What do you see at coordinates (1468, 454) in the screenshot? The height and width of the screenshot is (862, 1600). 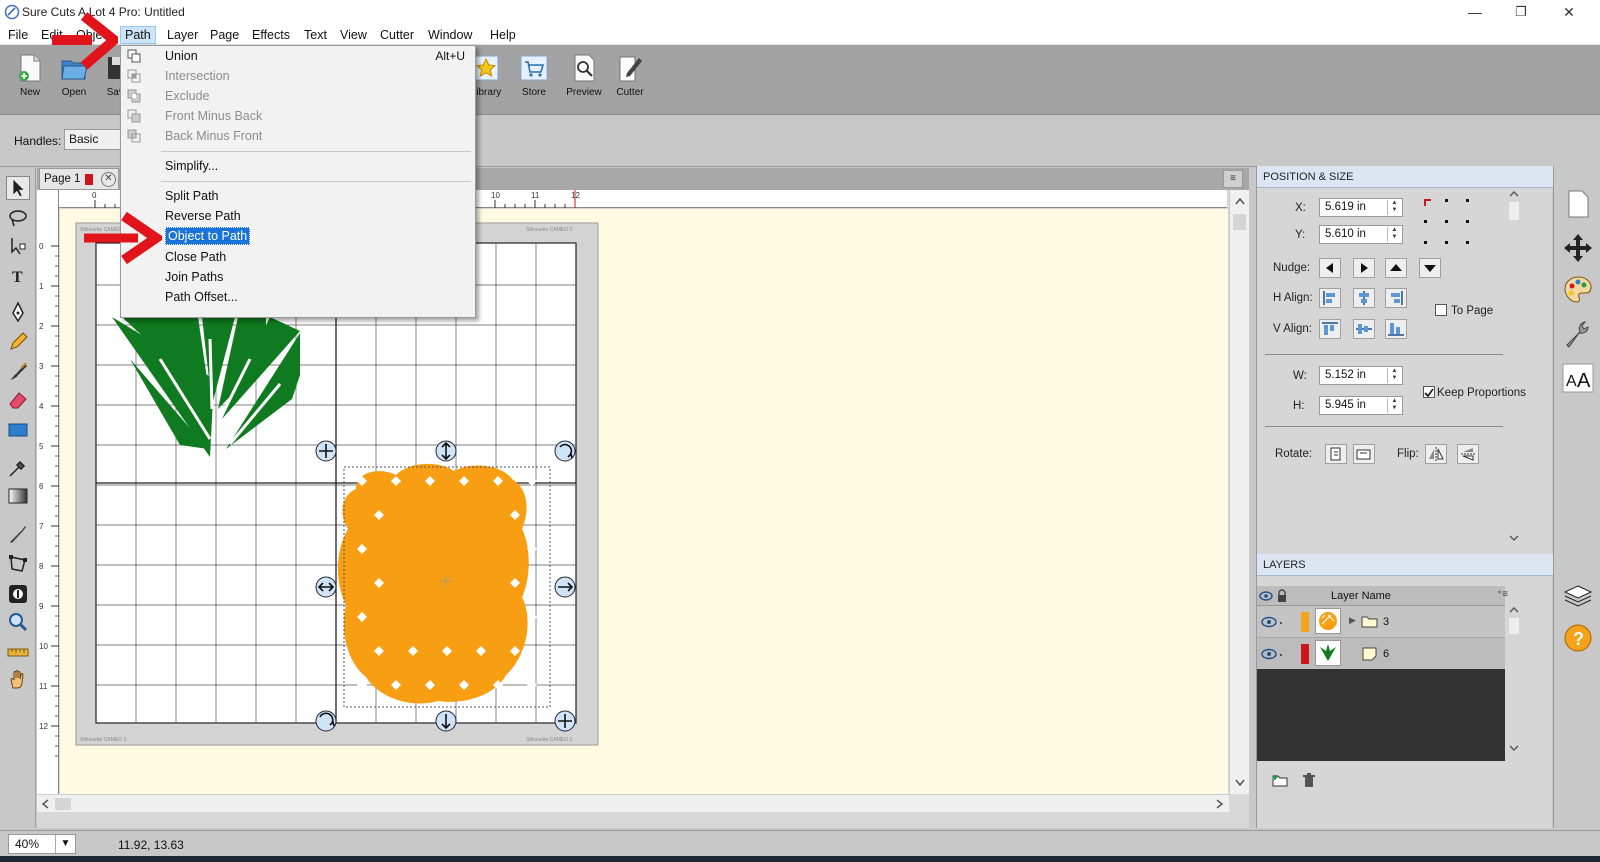 I see `flip-vertical-button` at bounding box center [1468, 454].